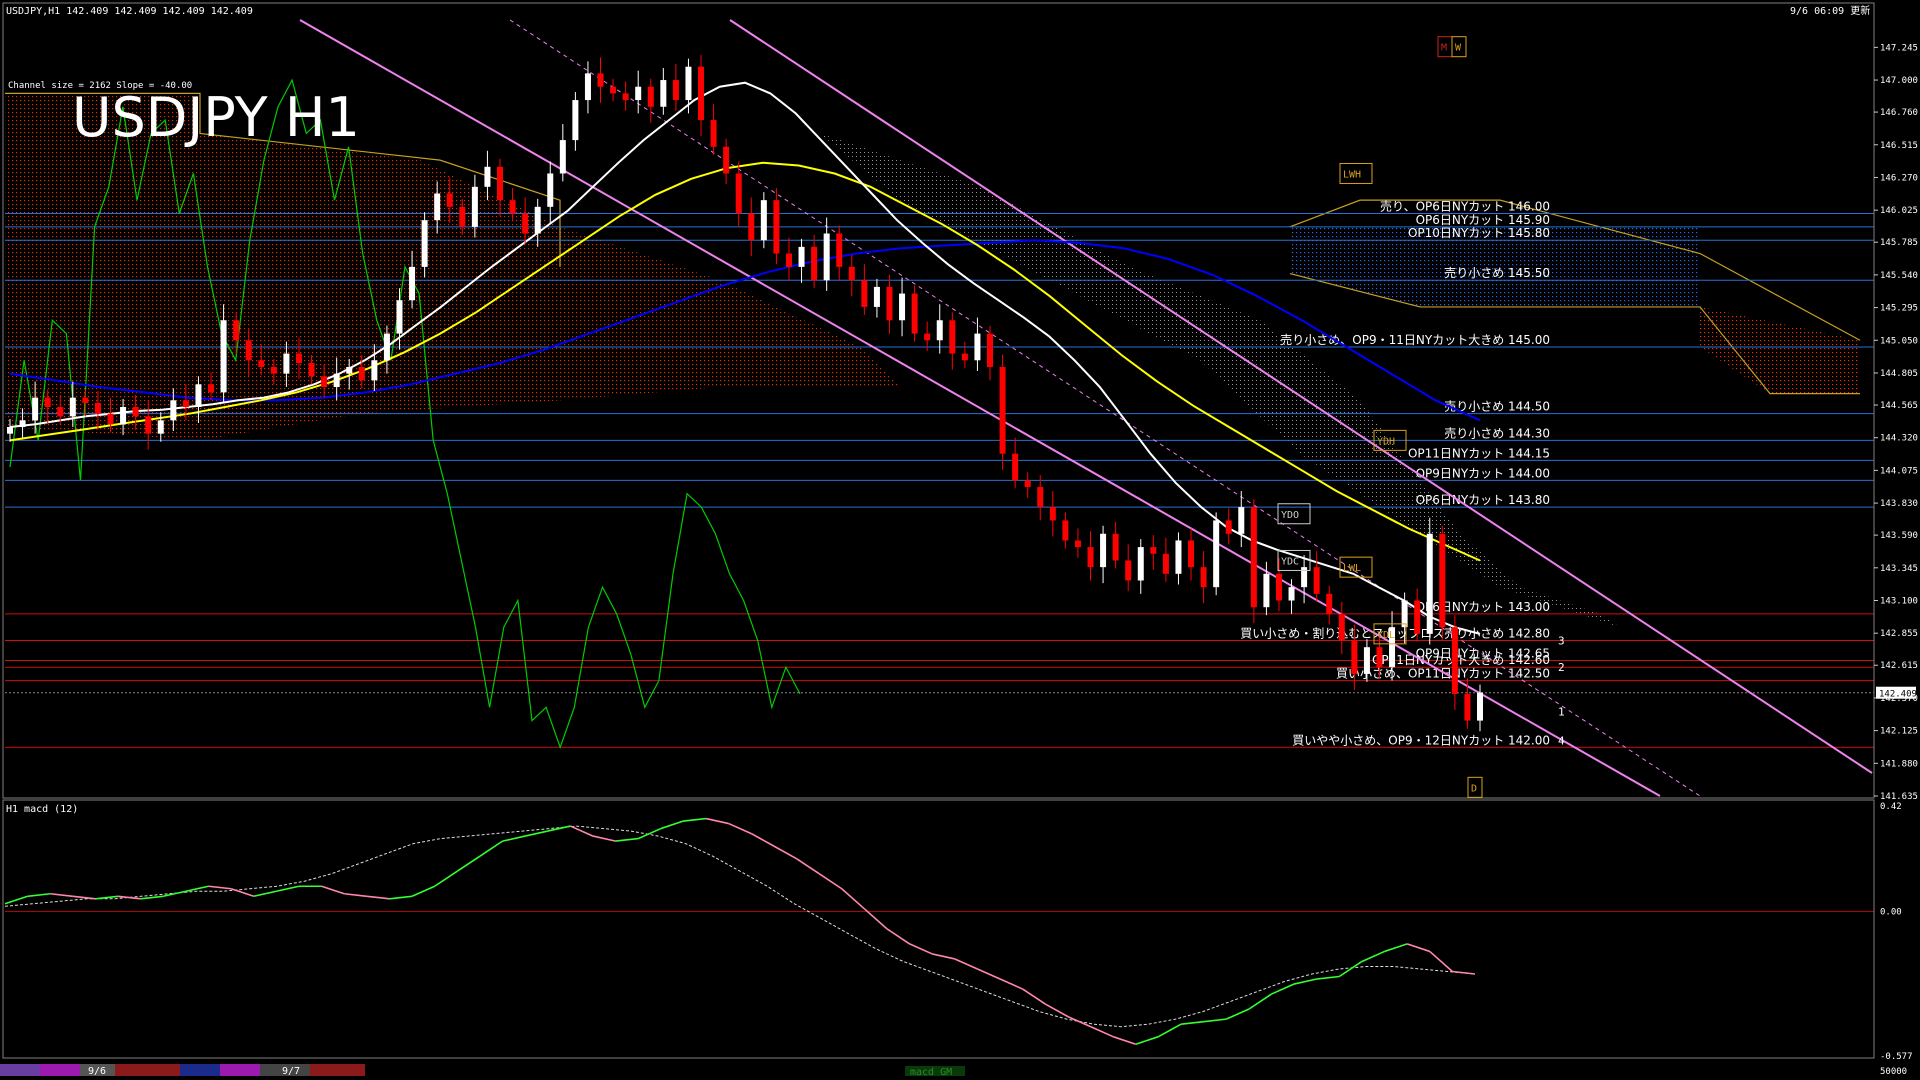 The image size is (1920, 1080). What do you see at coordinates (1483, 500) in the screenshot?
I see `level-label-sell: OP6日NYカット 143.80` at bounding box center [1483, 500].